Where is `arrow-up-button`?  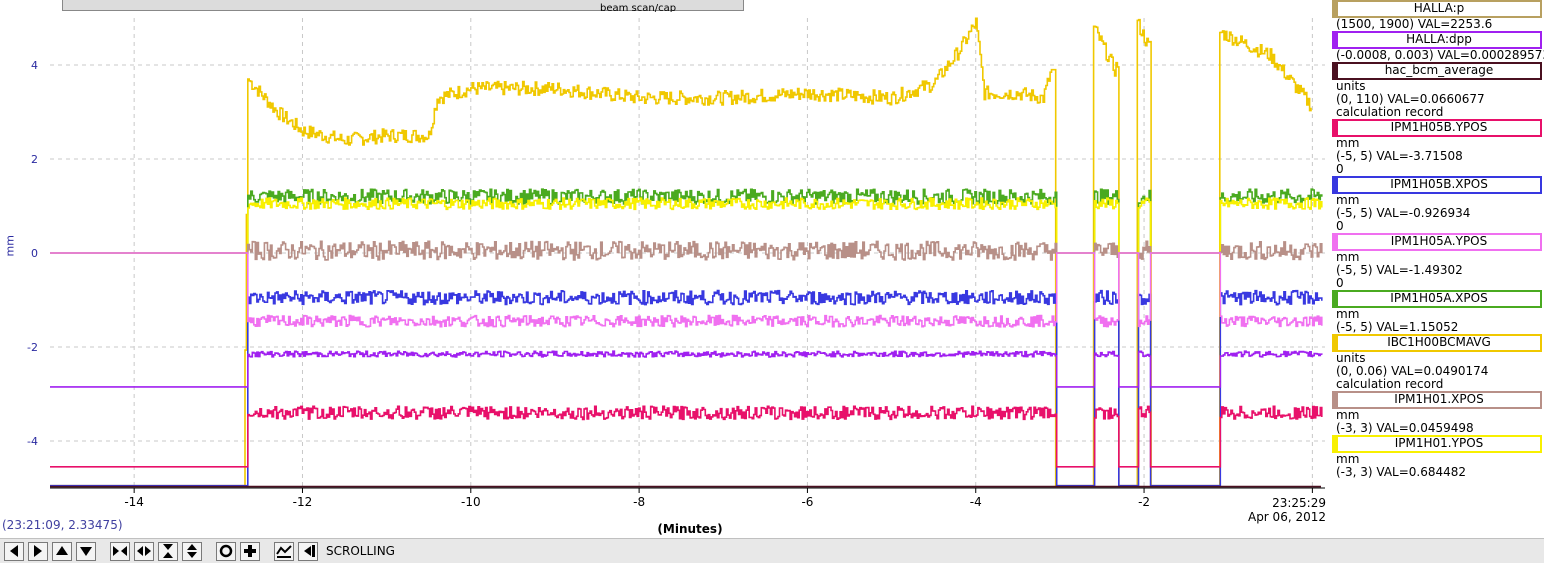
arrow-up-button is located at coordinates (62, 551).